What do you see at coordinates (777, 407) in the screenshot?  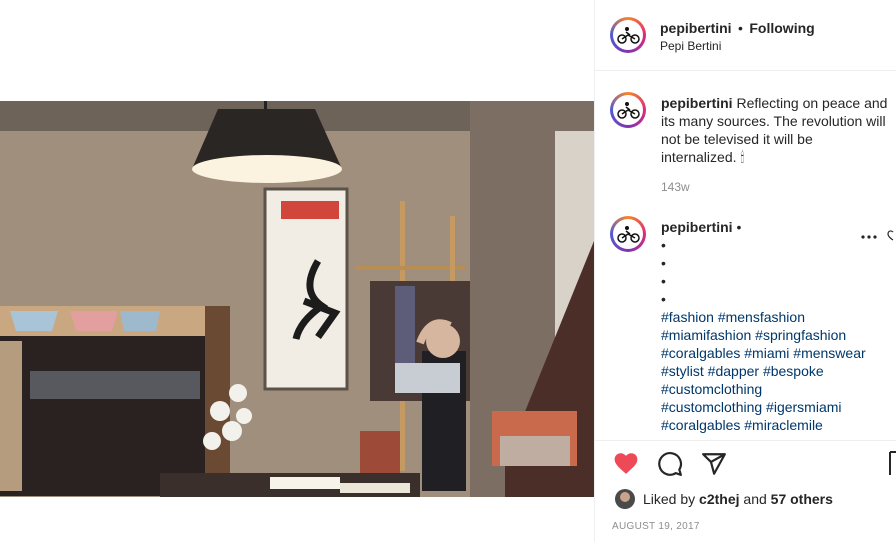 I see `hashtag-line: #customclothing #igersmiami` at bounding box center [777, 407].